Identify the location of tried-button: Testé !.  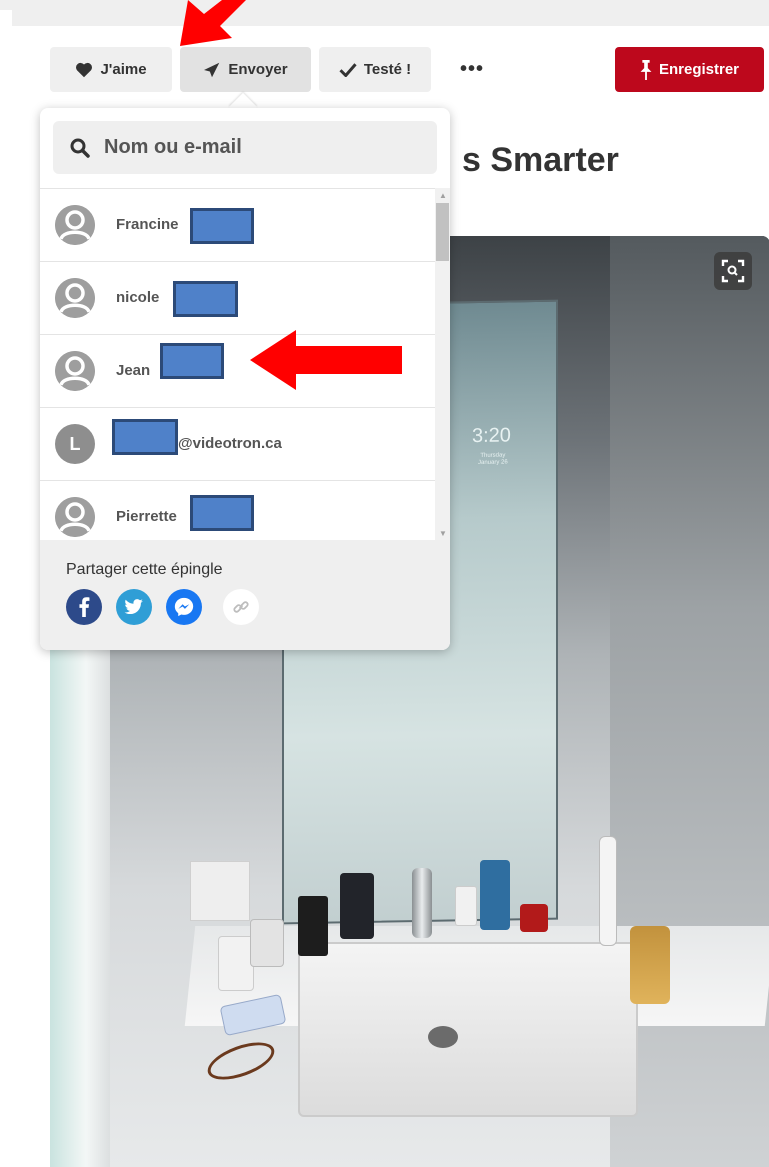
(375, 69).